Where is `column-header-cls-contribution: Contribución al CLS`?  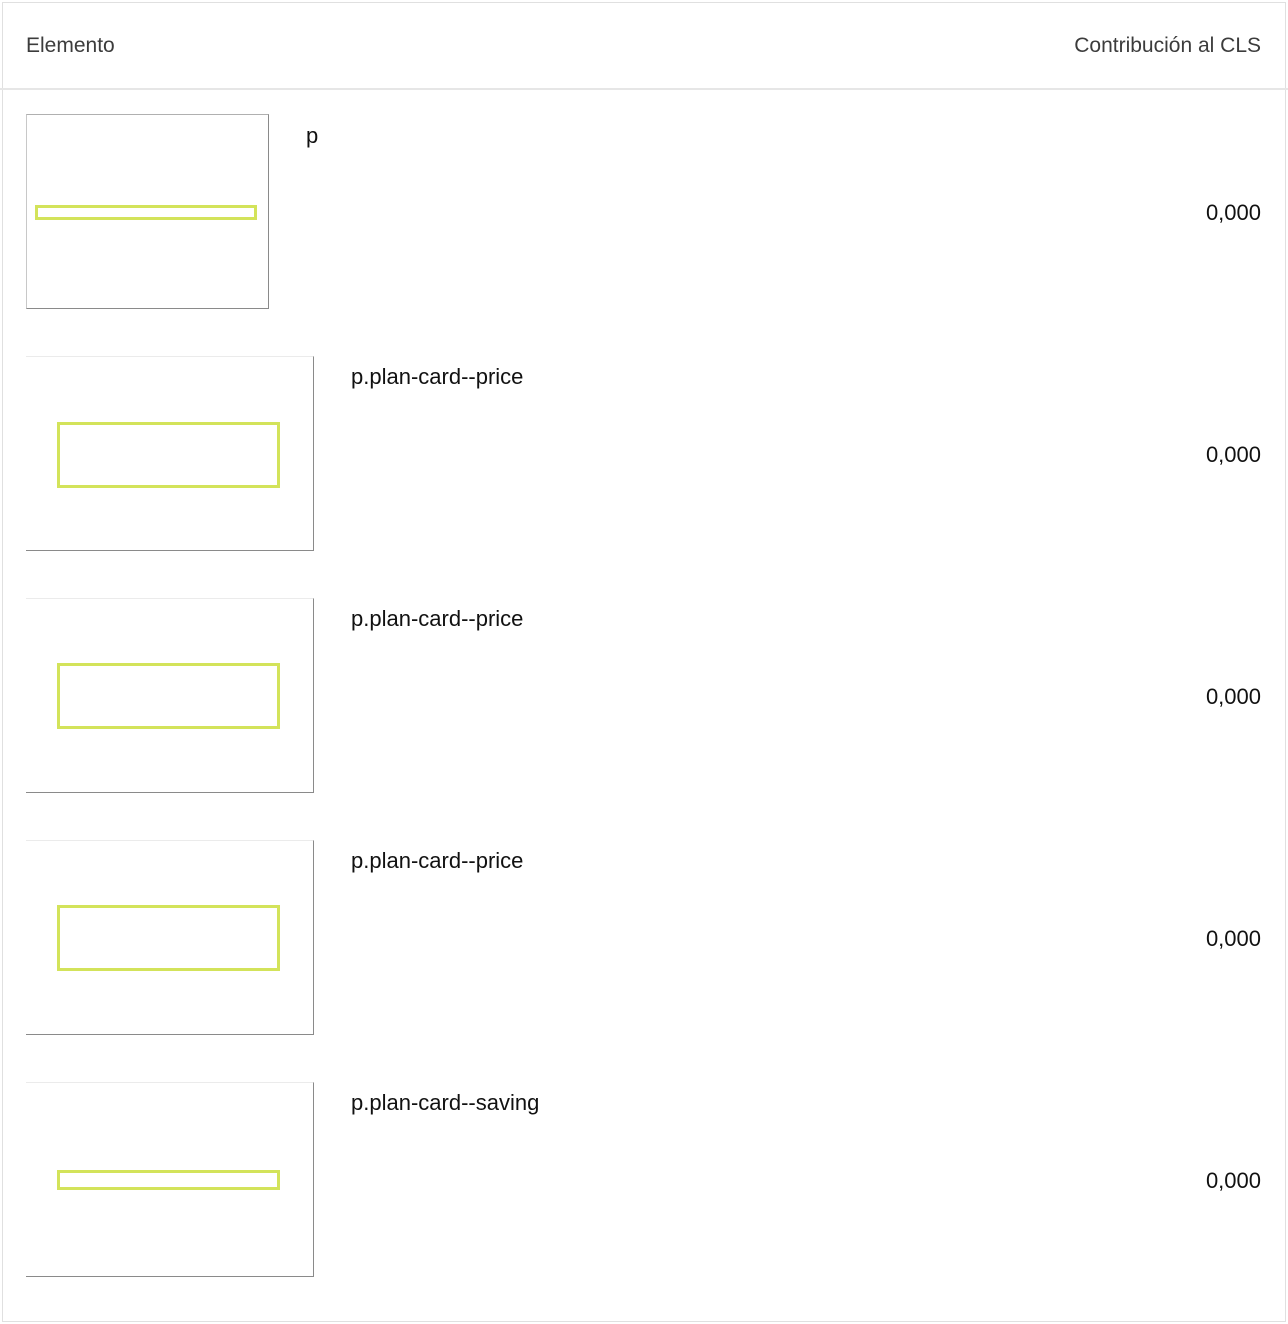
column-header-cls-contribution: Contribución al CLS is located at coordinates (1167, 45).